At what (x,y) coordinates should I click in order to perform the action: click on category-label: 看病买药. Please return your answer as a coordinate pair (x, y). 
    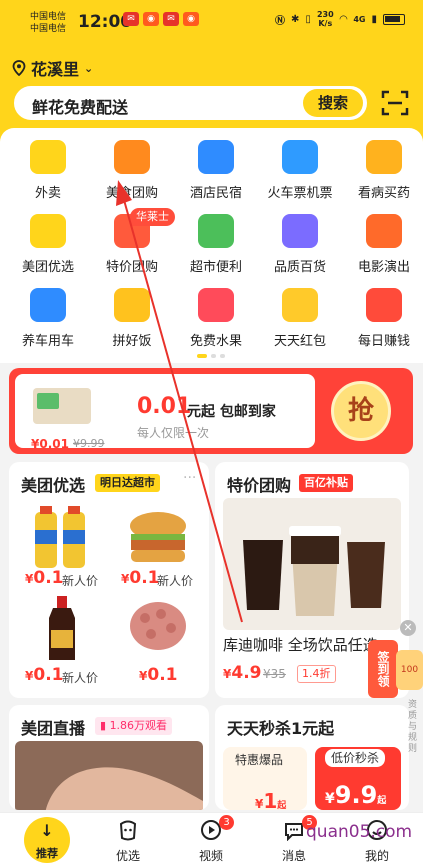
    Looking at the image, I should click on (383, 193).